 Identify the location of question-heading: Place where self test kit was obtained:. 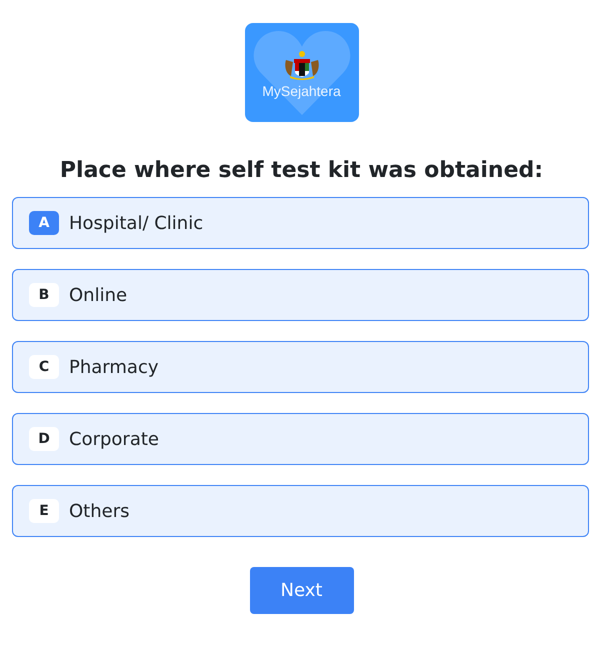
(302, 170).